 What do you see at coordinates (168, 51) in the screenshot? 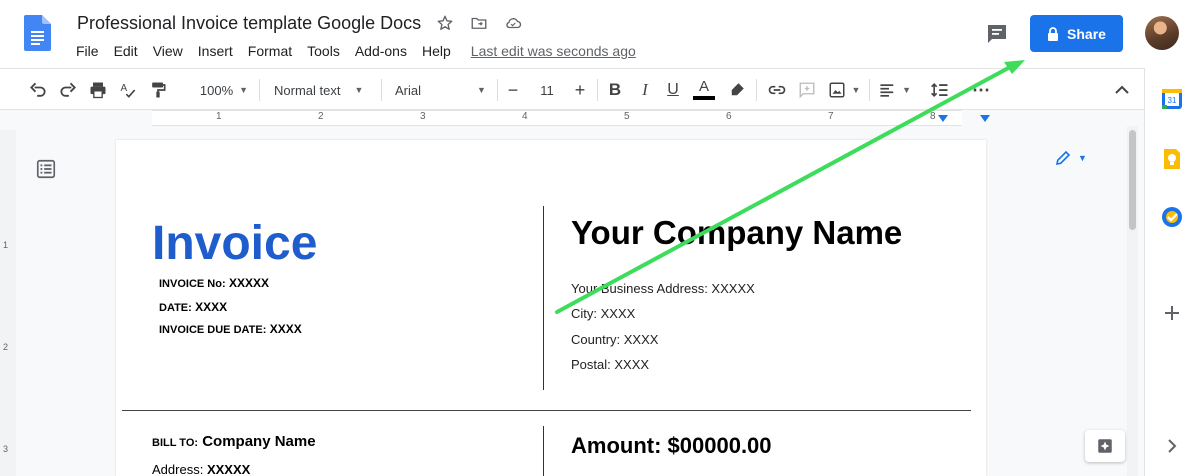
I see `menu-view: View` at bounding box center [168, 51].